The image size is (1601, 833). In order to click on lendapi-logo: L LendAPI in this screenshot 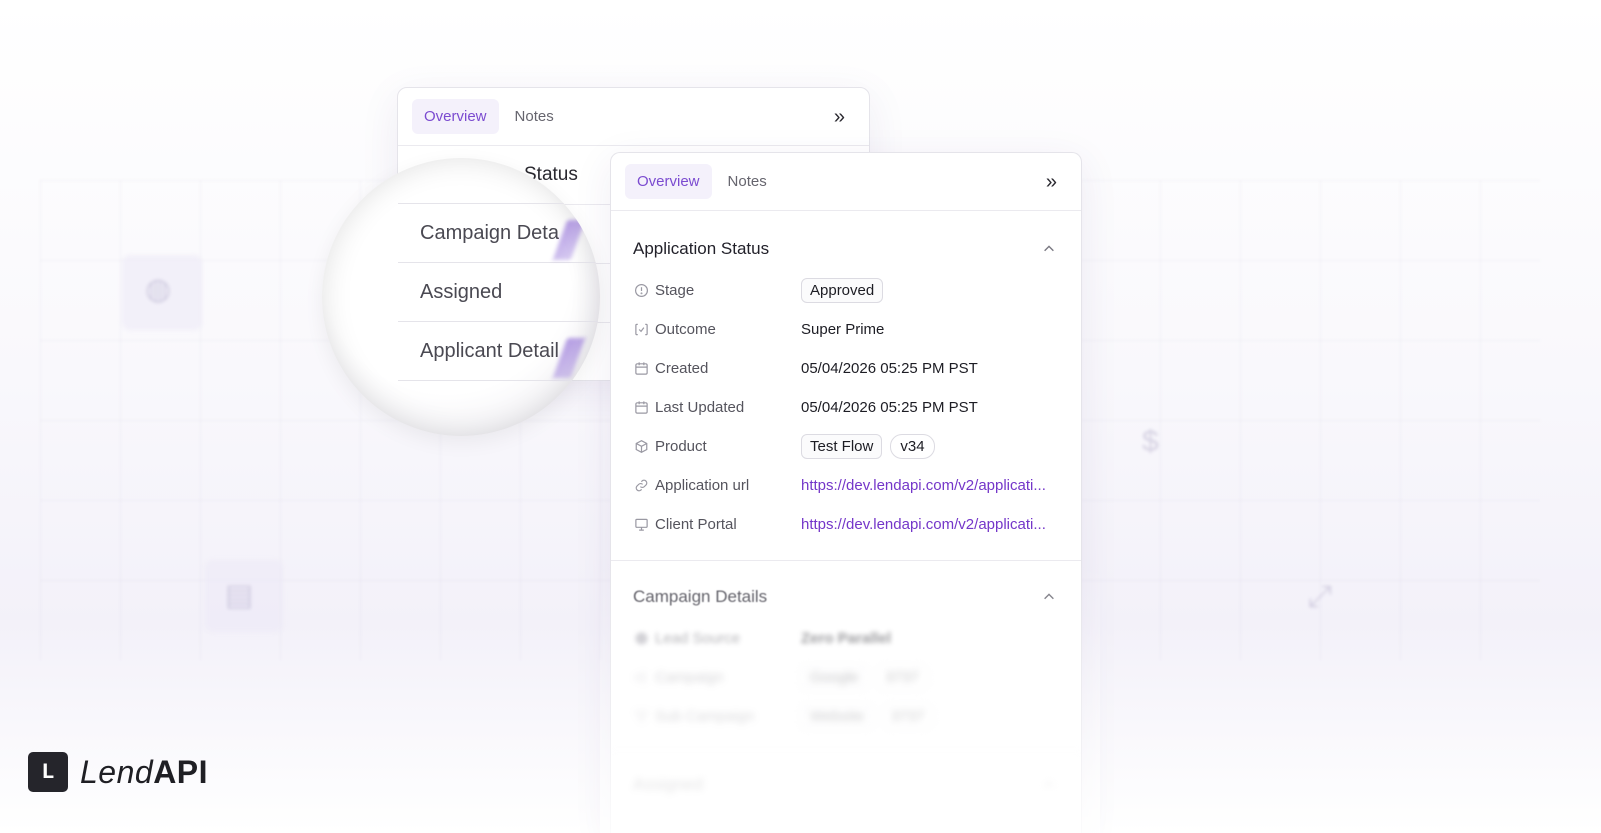, I will do `click(118, 772)`.